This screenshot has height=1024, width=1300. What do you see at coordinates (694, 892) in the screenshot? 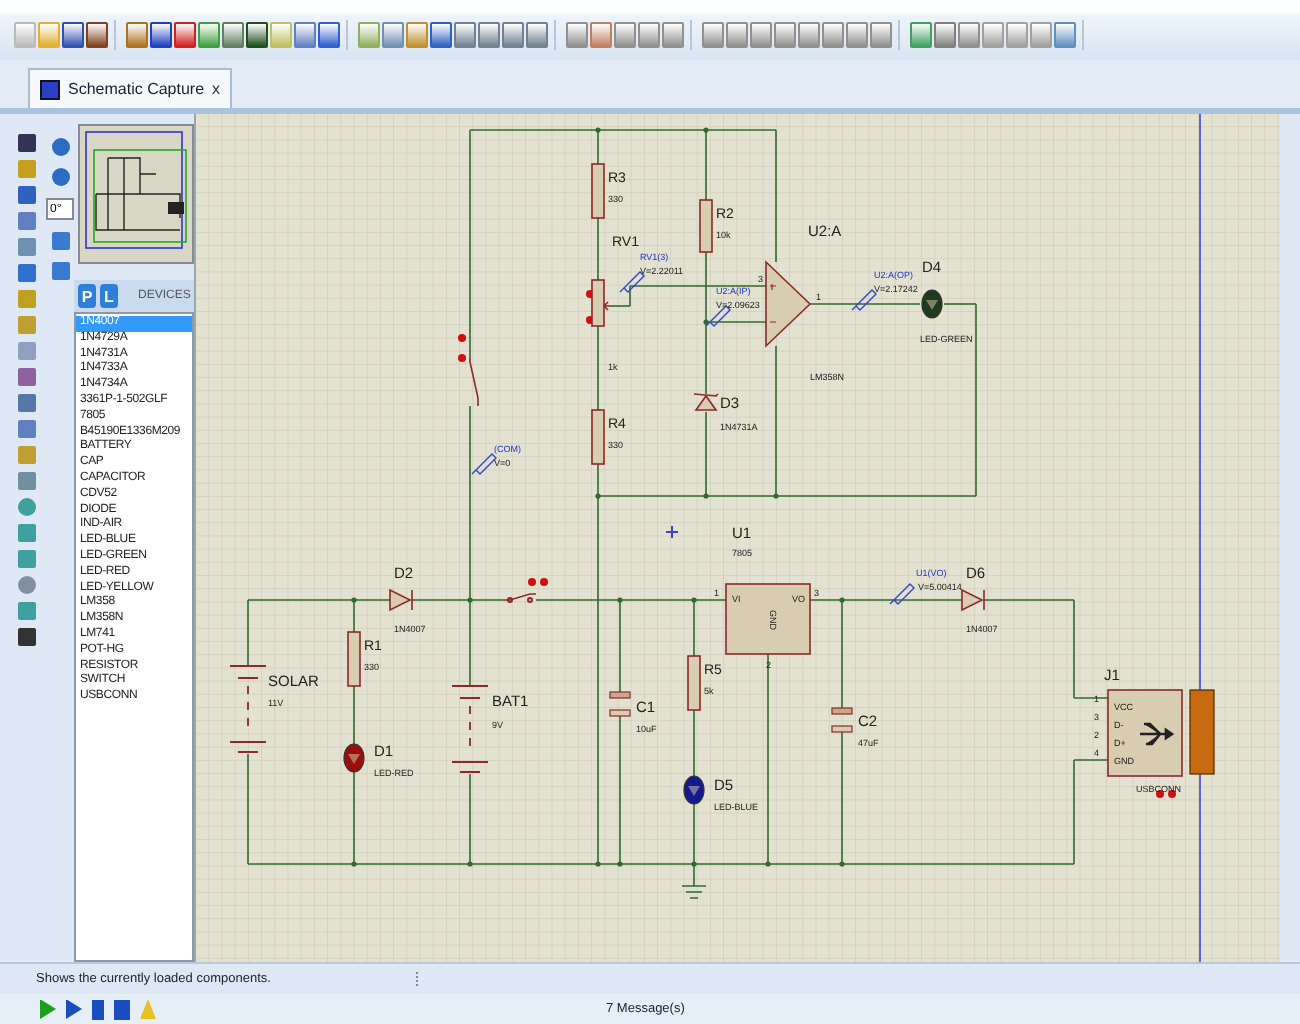
I see `ground-symbol` at bounding box center [694, 892].